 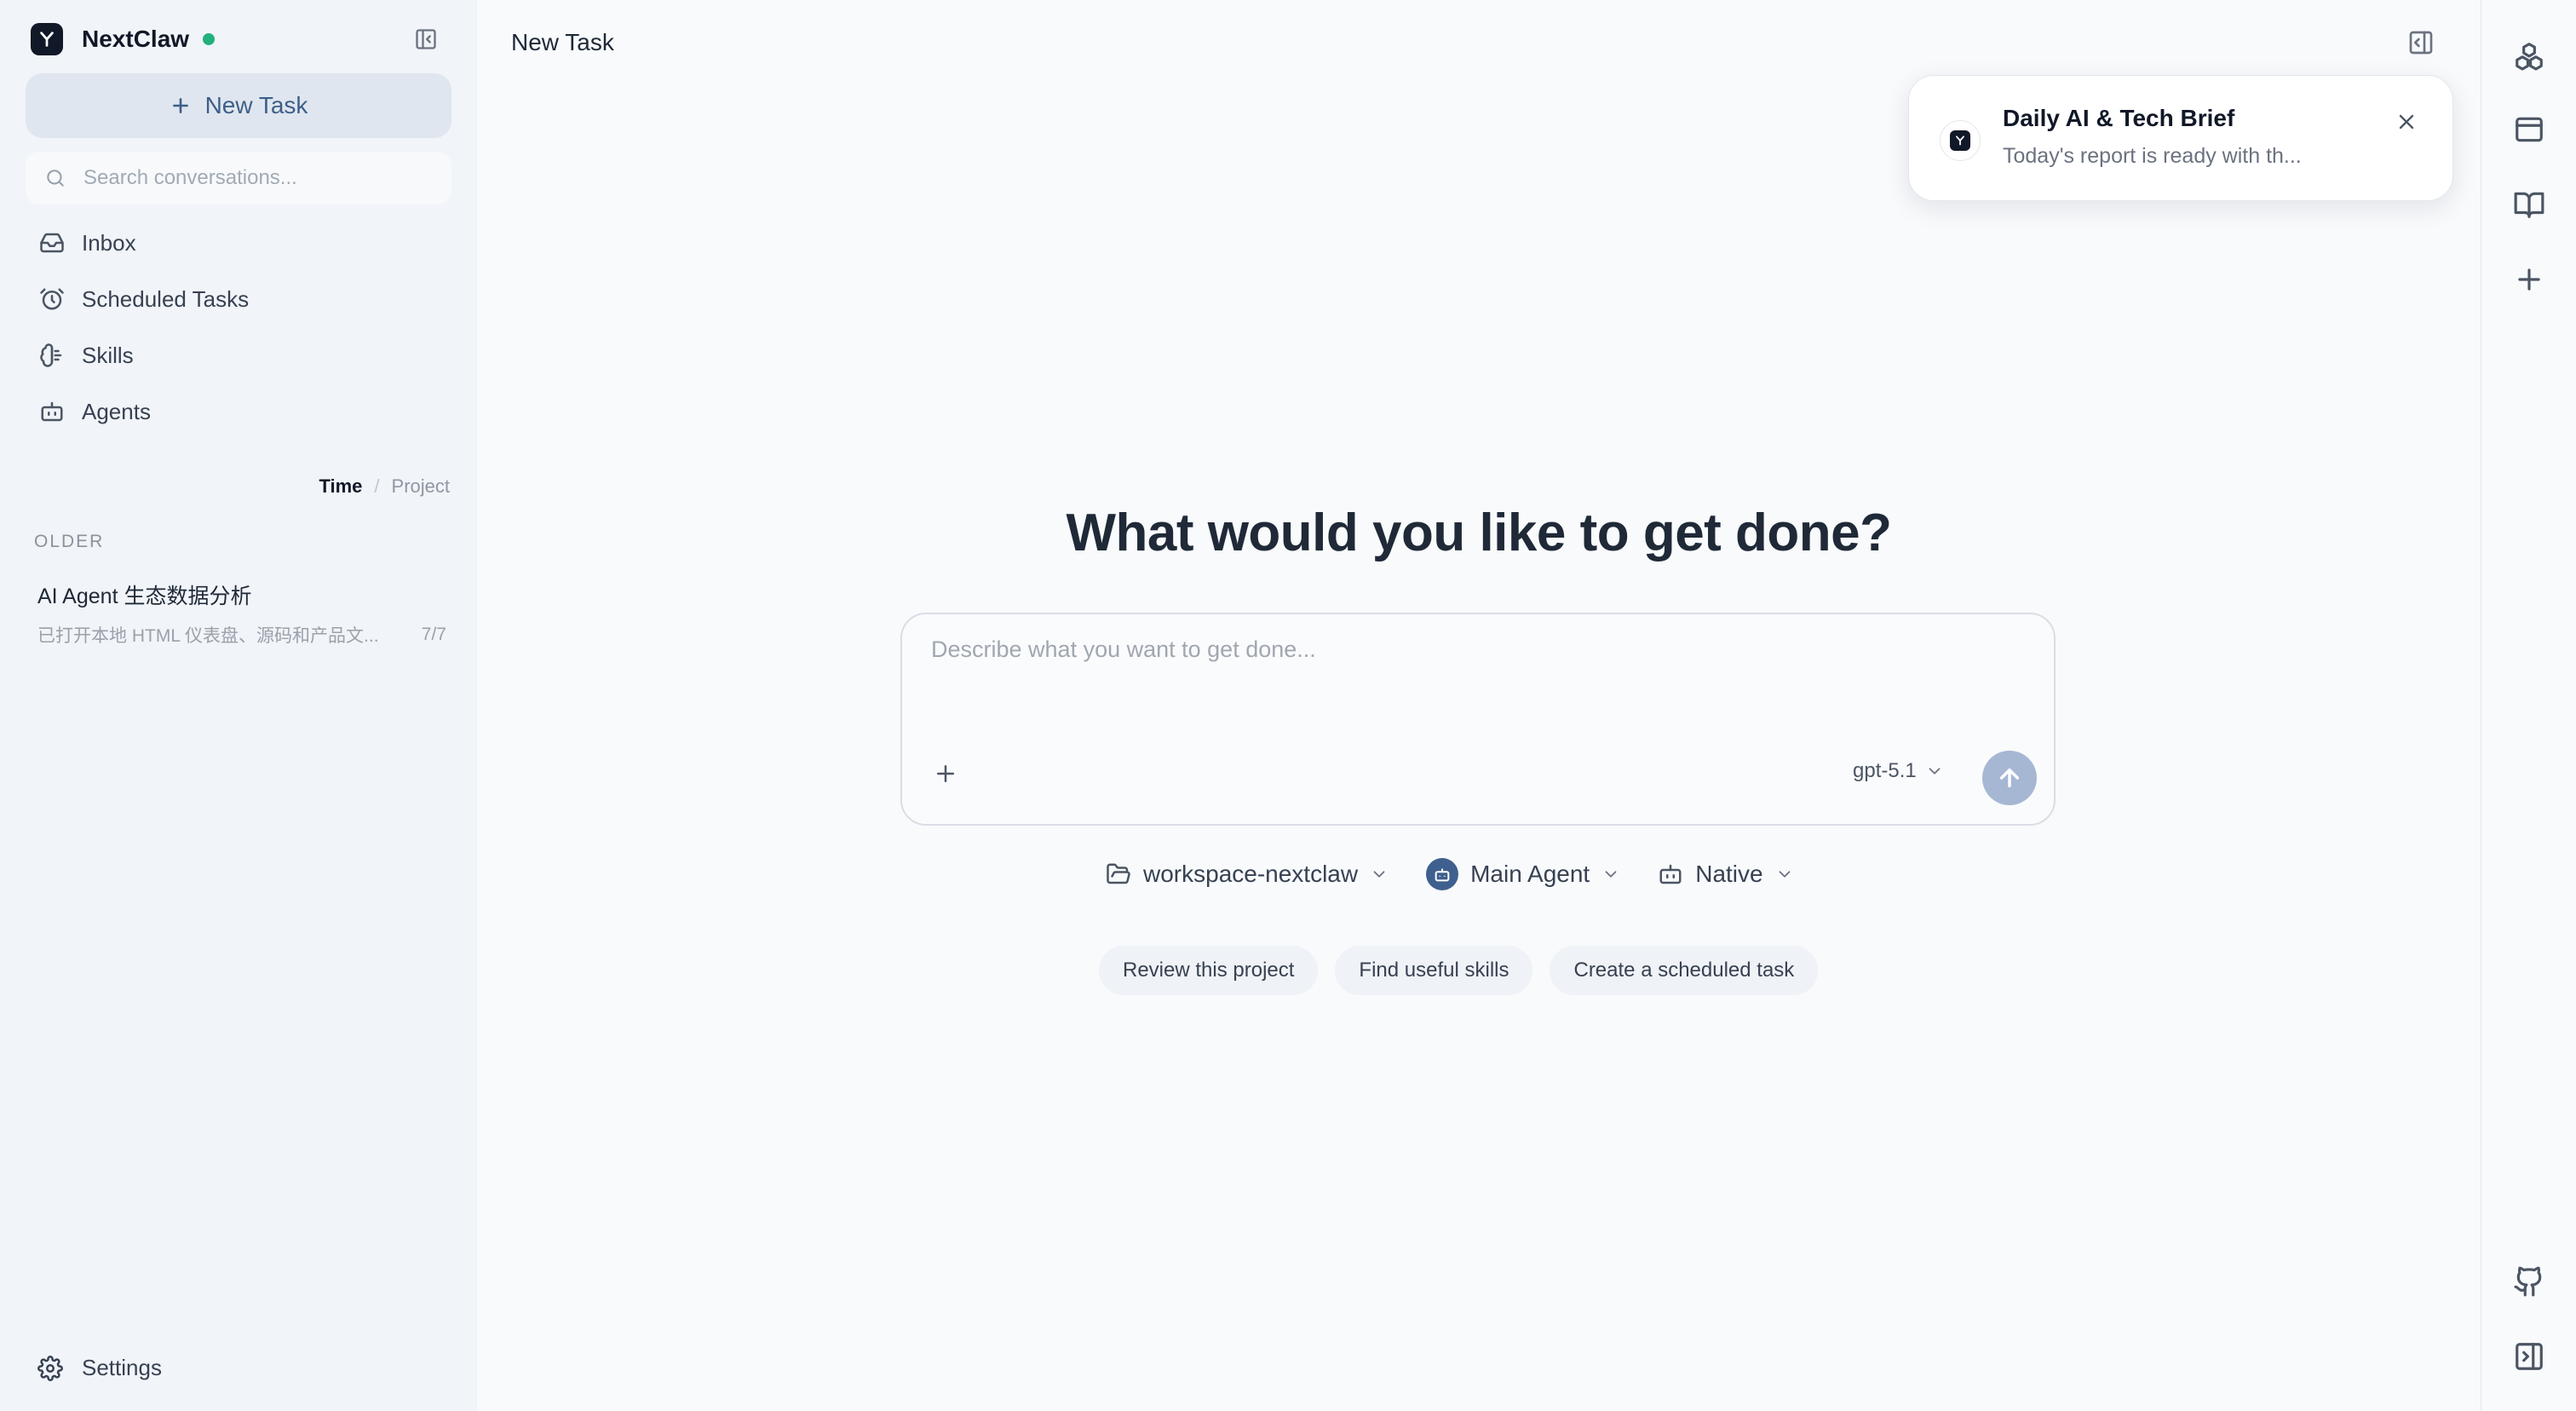 I want to click on agent-selector: Main Agent, so click(x=1523, y=874).